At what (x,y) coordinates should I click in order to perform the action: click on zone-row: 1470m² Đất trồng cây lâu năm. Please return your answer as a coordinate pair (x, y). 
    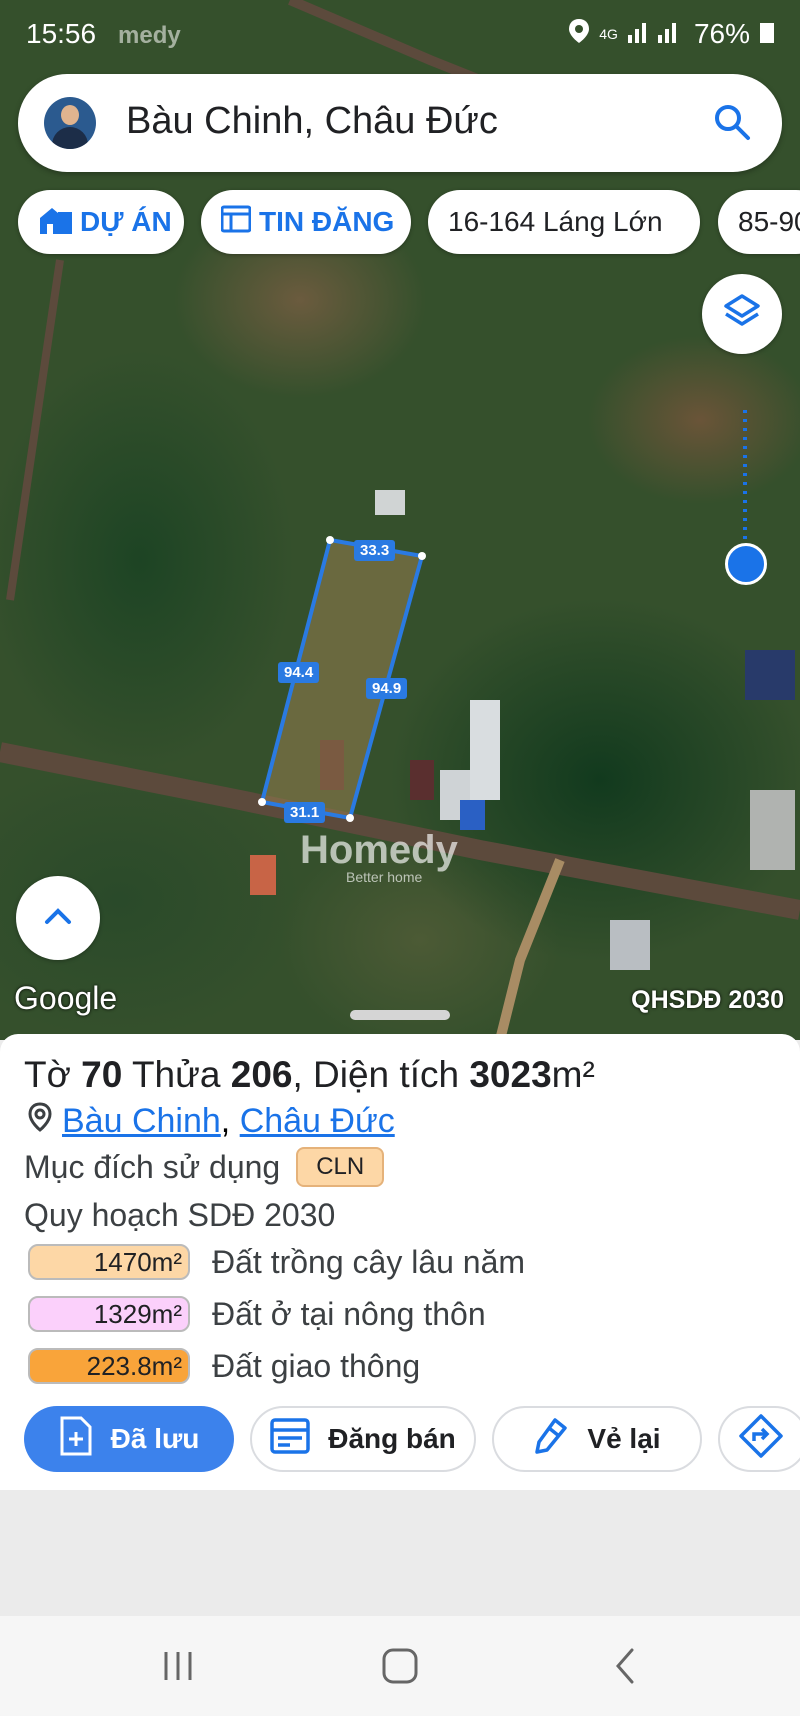
    Looking at the image, I should click on (276, 1262).